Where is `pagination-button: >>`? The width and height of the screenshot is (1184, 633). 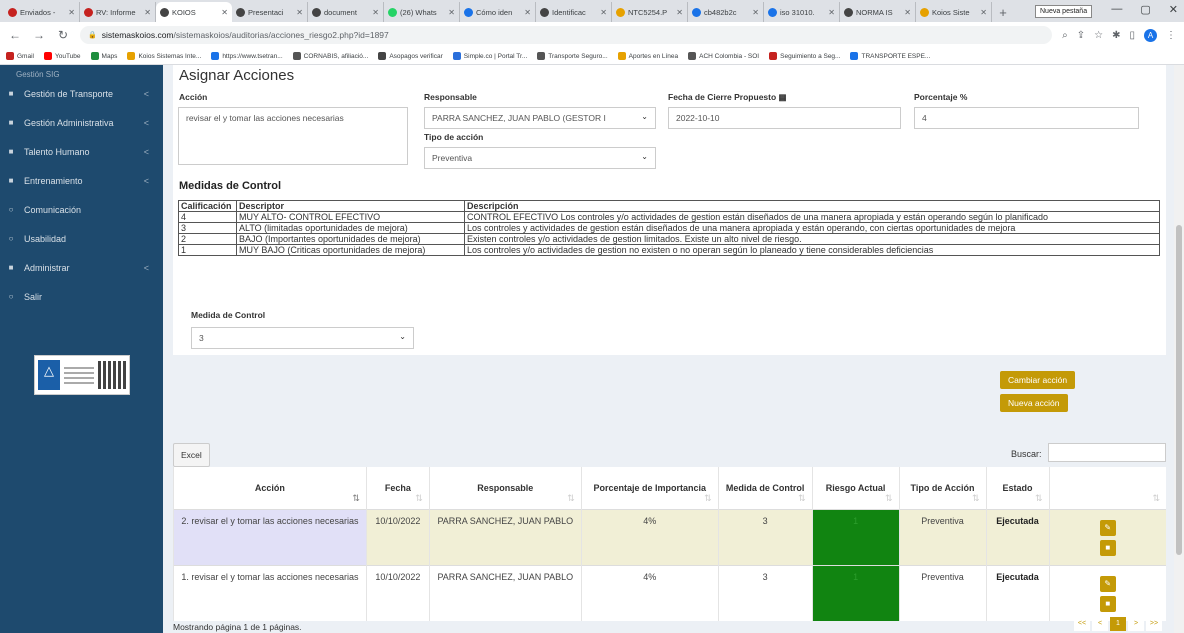 pagination-button: >> is located at coordinates (1154, 624).